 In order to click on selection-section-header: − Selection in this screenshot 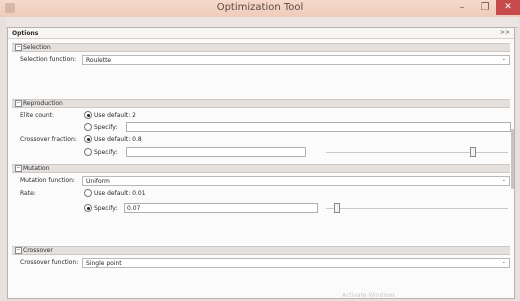, I will do `click(261, 47)`.